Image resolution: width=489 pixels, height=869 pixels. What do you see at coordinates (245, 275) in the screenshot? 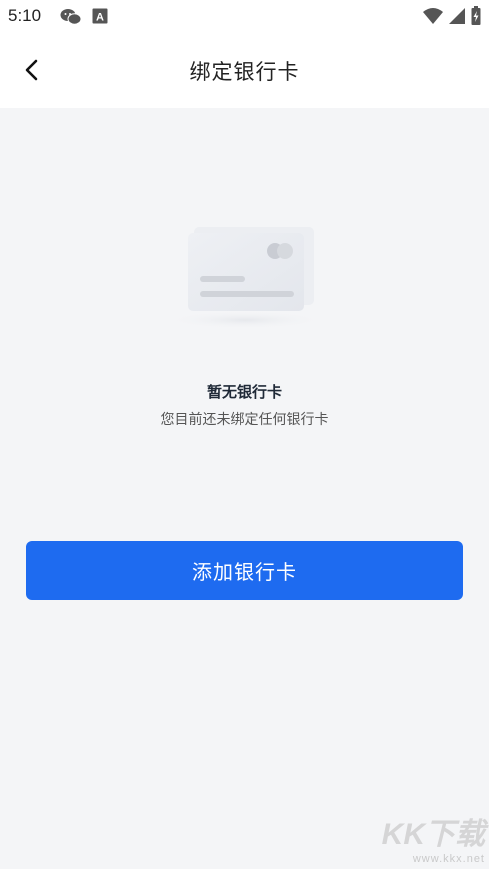
I see `bank-card-icon` at bounding box center [245, 275].